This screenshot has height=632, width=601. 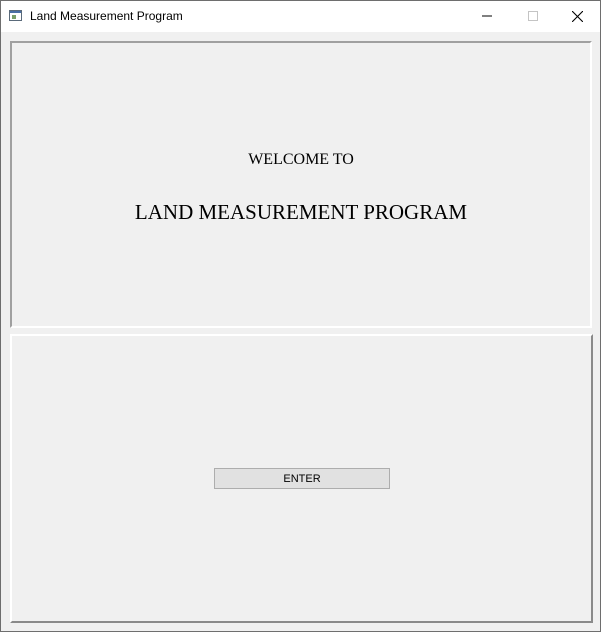 What do you see at coordinates (106, 16) in the screenshot?
I see `window-title: Land Measurement Program` at bounding box center [106, 16].